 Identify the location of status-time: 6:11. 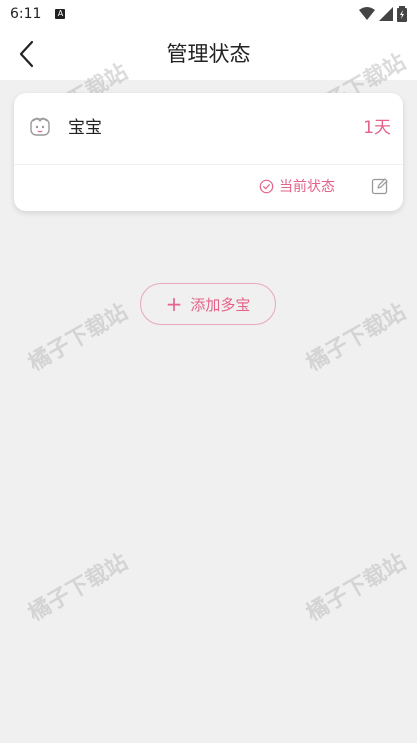
(26, 14).